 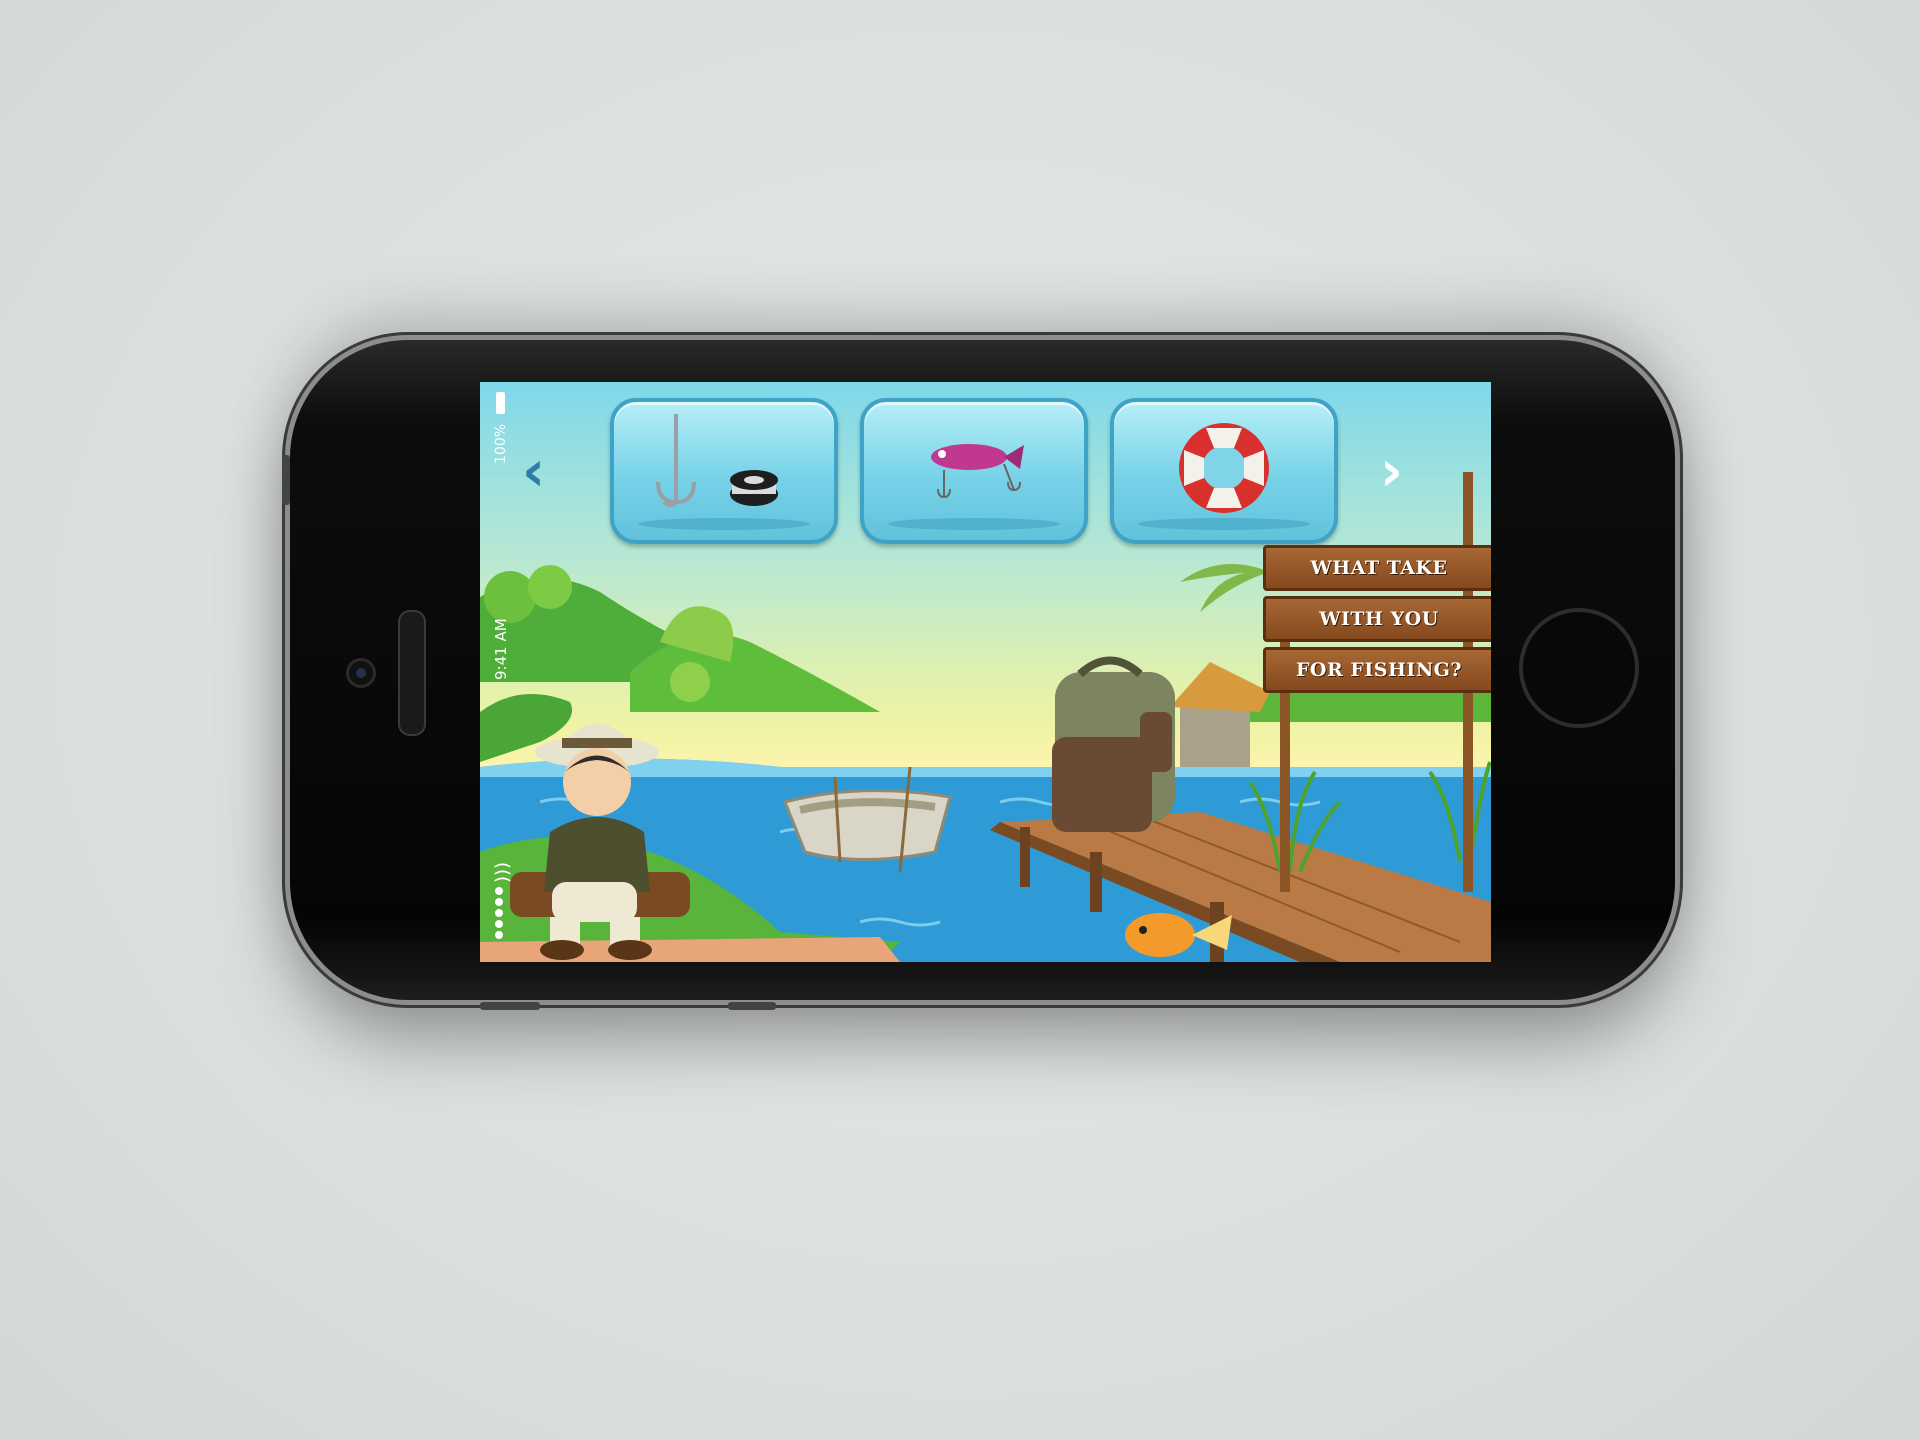 What do you see at coordinates (361, 673) in the screenshot?
I see `front-camera` at bounding box center [361, 673].